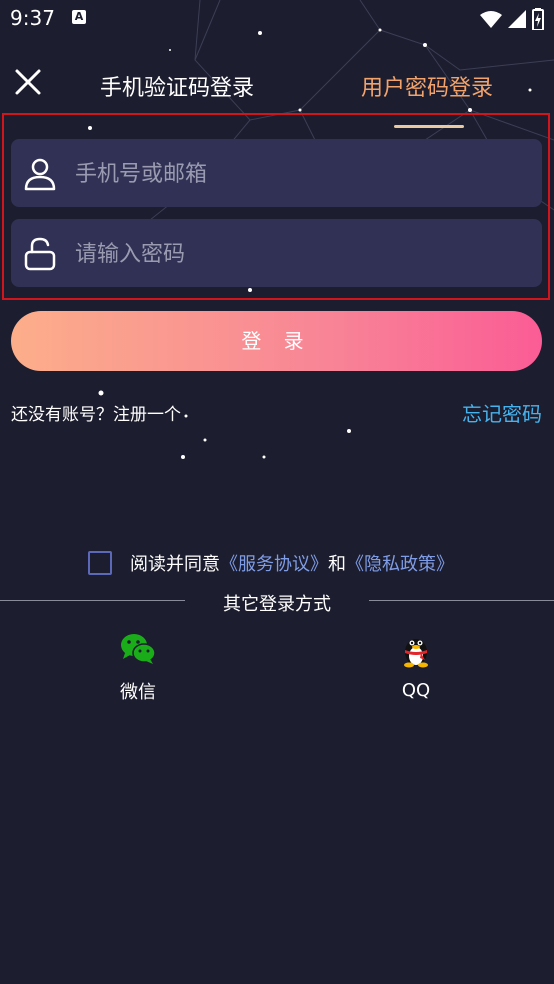  Describe the element at coordinates (517, 19) in the screenshot. I see `signal-icon` at that location.